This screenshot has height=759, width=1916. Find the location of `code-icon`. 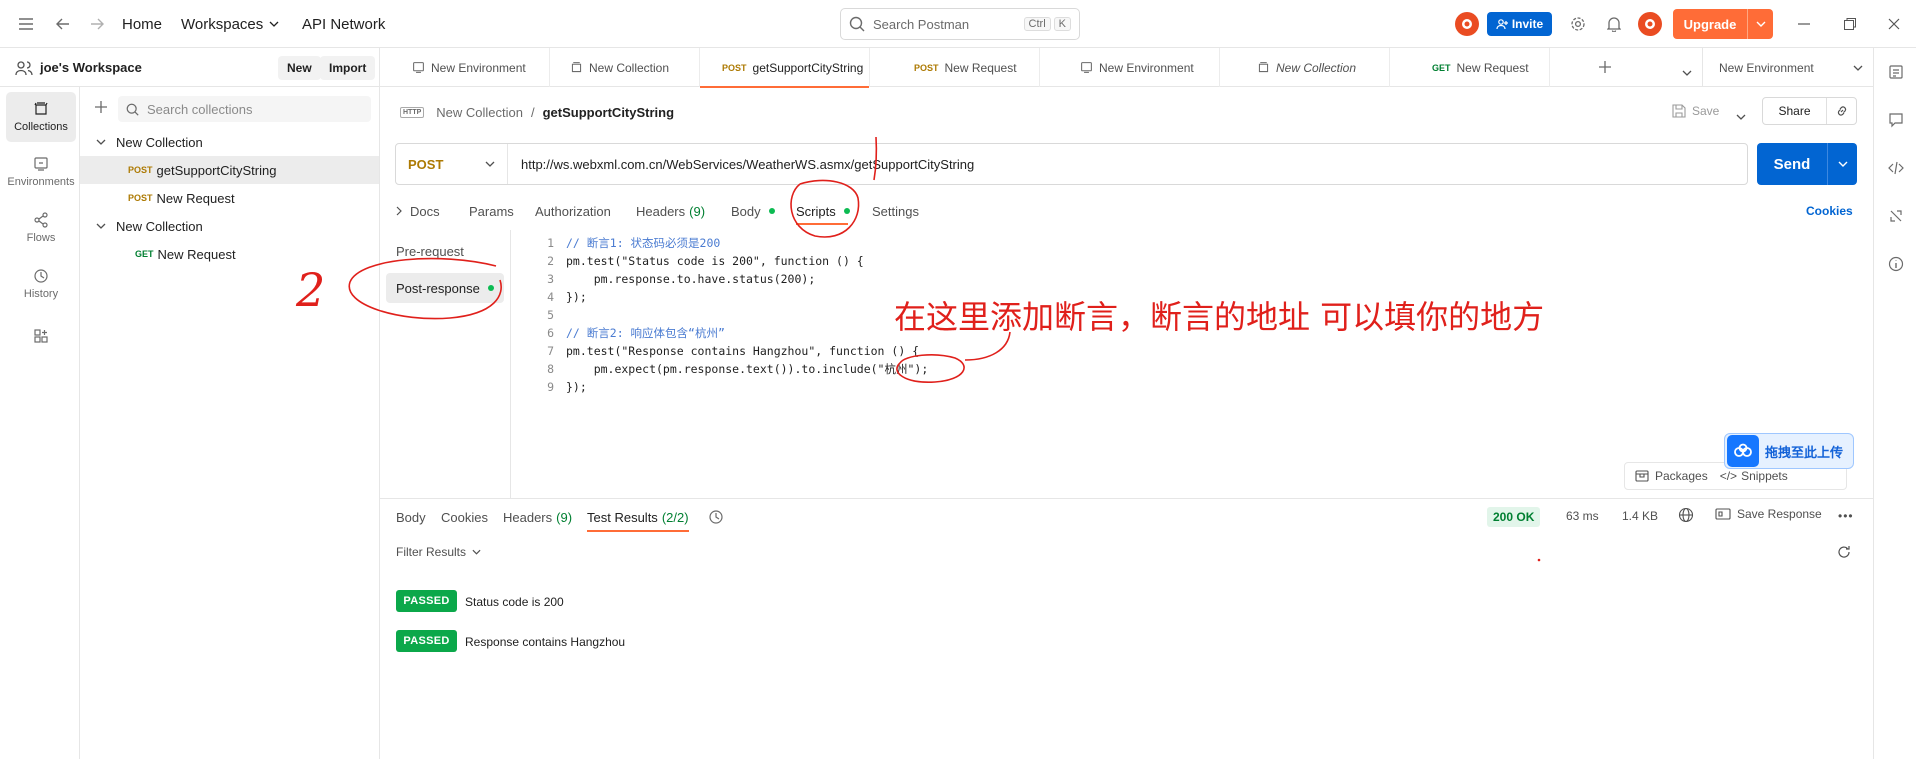

code-icon is located at coordinates (1896, 168).